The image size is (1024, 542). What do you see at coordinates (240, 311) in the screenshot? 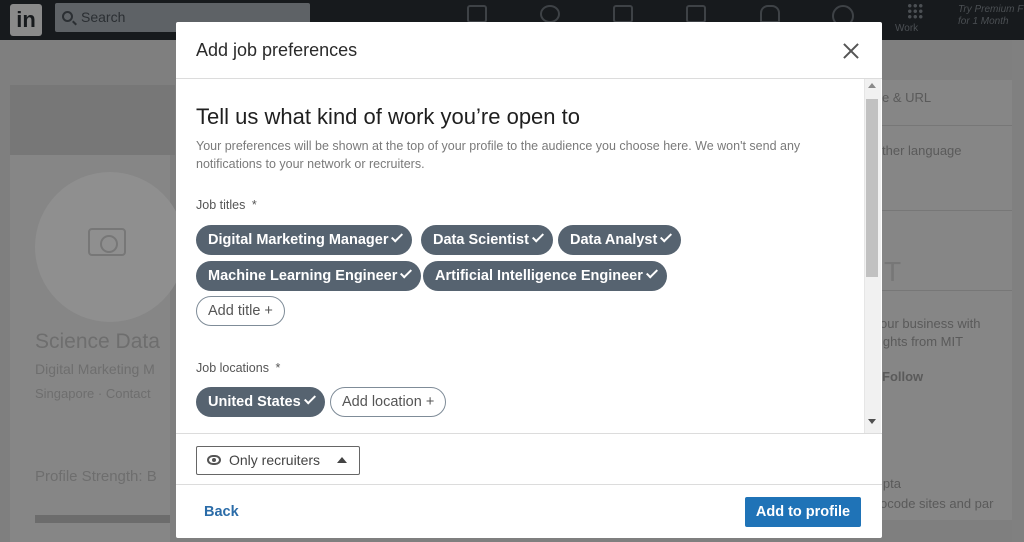
I see `add-title-button: Add title +` at bounding box center [240, 311].